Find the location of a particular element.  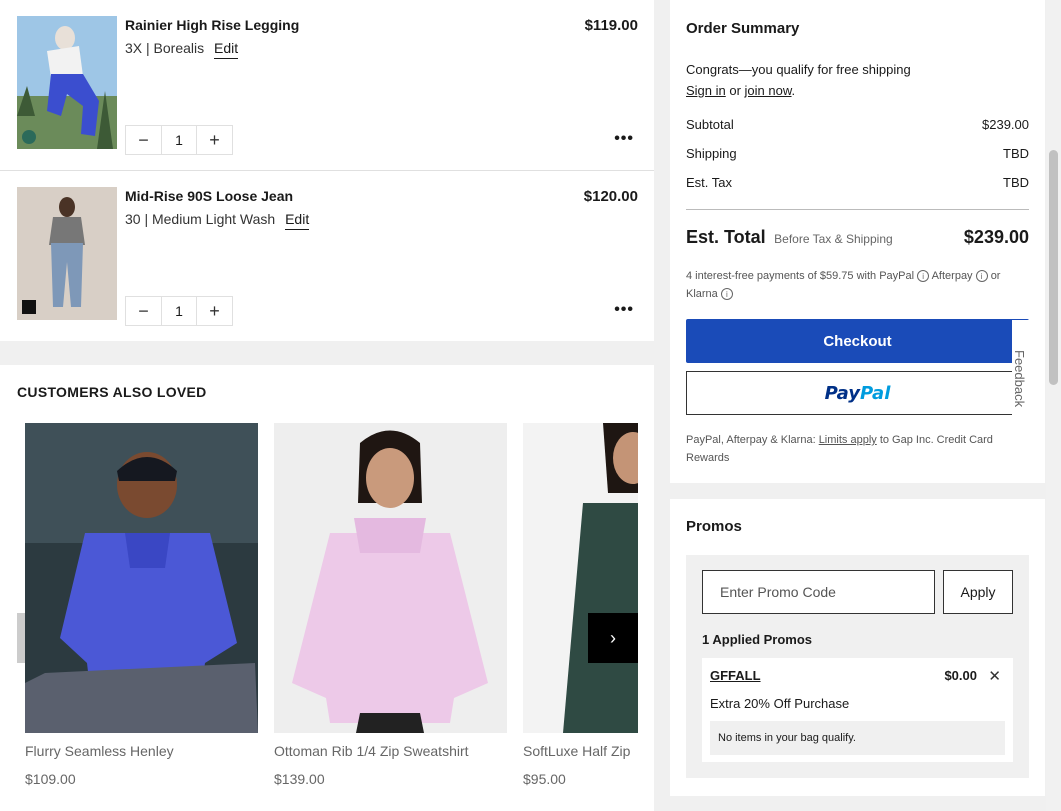

checkout-button: Checkout is located at coordinates (857, 341).